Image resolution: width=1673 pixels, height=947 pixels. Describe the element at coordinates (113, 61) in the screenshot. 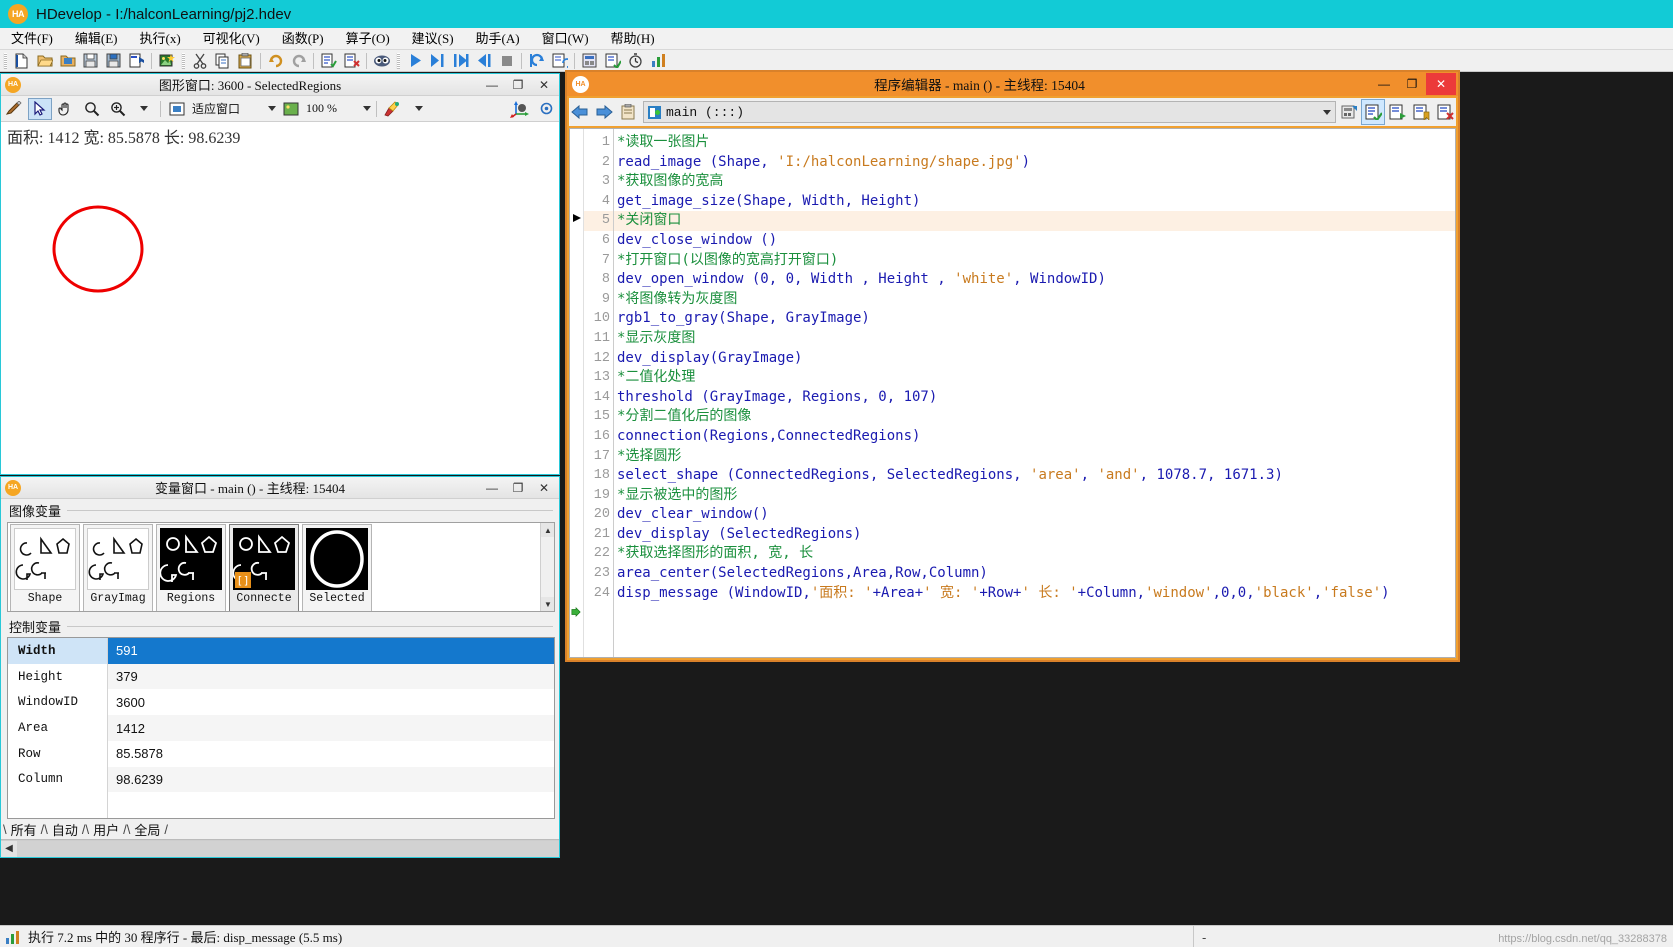

I see `save-as-icon` at that location.